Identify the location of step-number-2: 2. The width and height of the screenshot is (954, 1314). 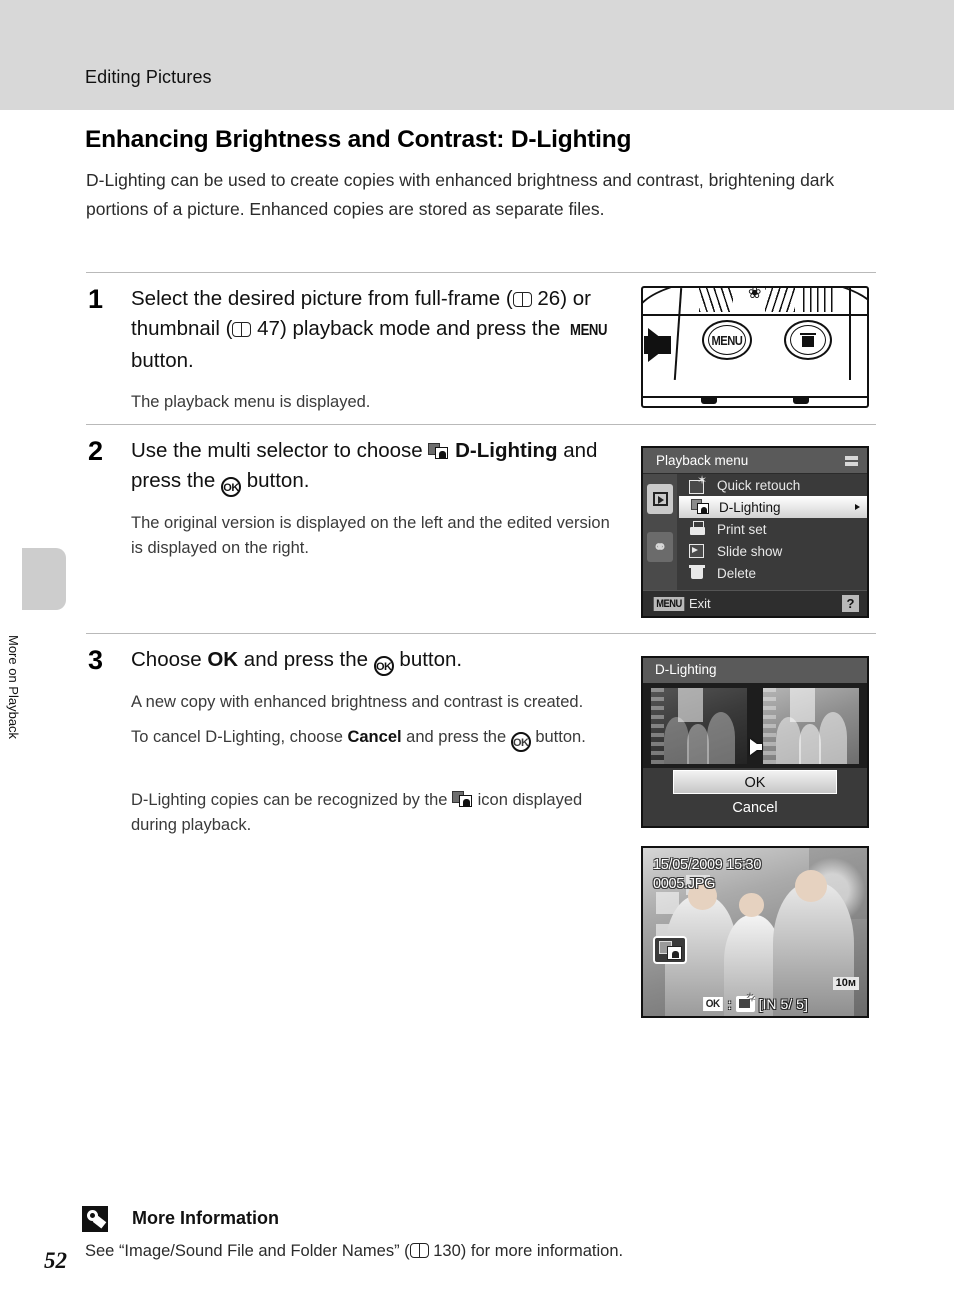
(96, 451).